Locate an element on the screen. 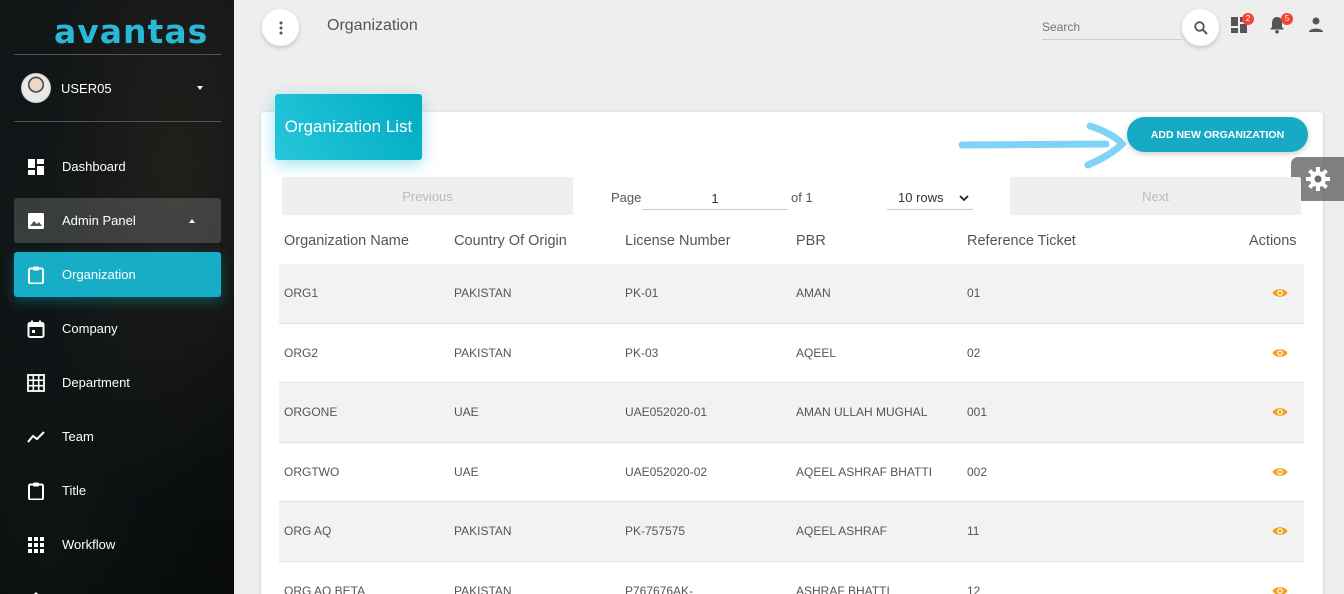 Image resolution: width=1344 pixels, height=594 pixels. arrow-annotation is located at coordinates (1042, 145).